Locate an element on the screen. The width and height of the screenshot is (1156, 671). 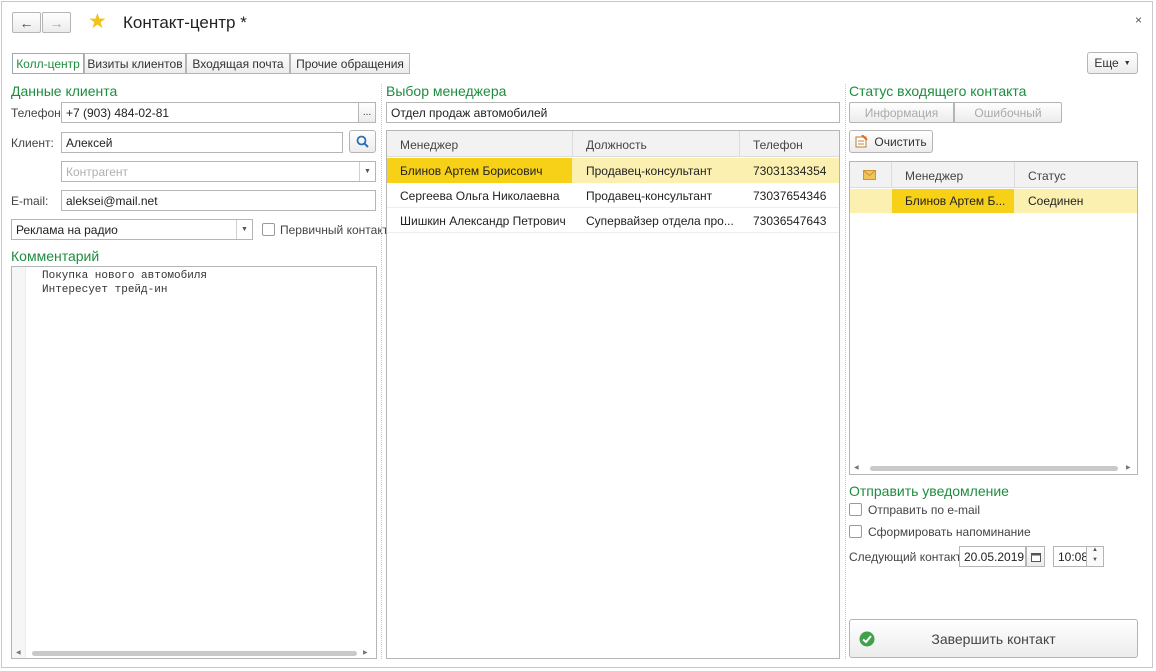
table-cell-phone: 73031334354 is located at coordinates (790, 171).